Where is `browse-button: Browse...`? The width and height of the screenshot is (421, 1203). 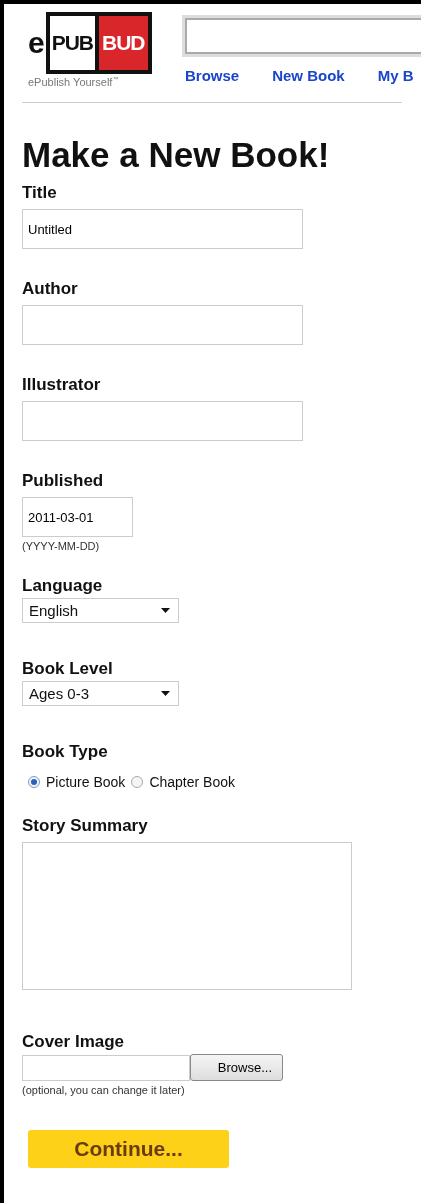
browse-button: Browse... is located at coordinates (236, 1067).